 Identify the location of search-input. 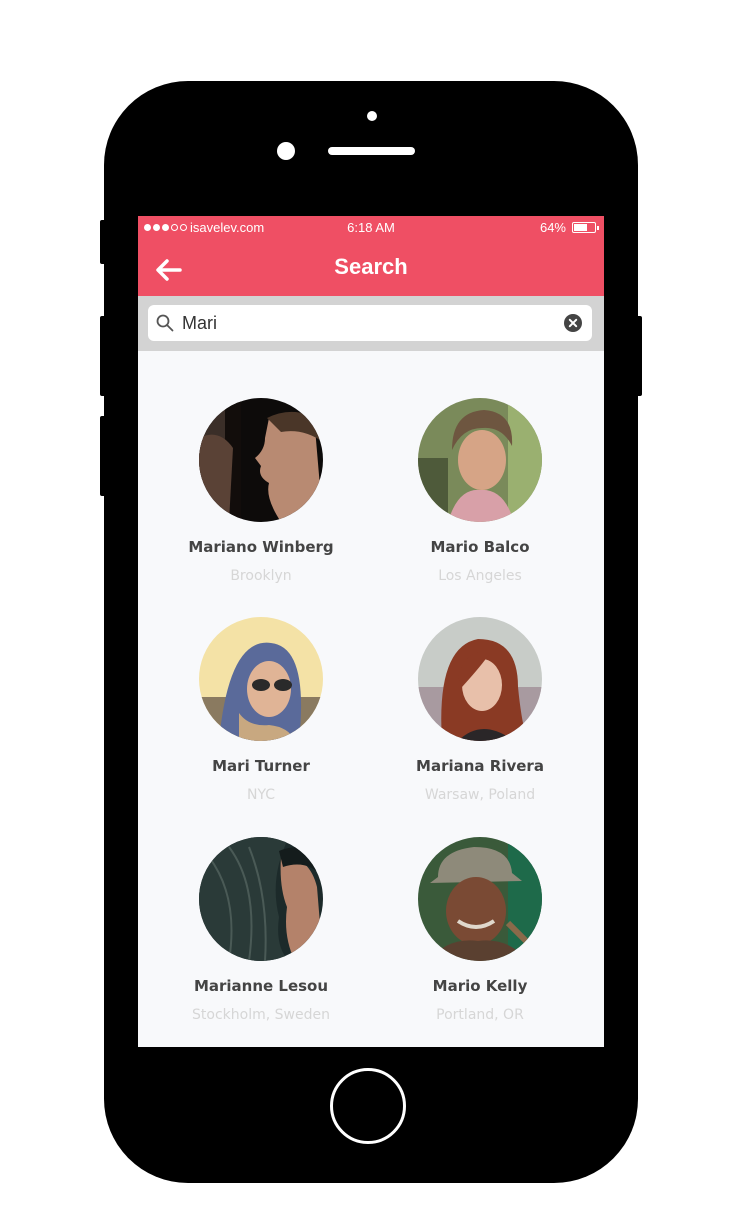
(367, 323).